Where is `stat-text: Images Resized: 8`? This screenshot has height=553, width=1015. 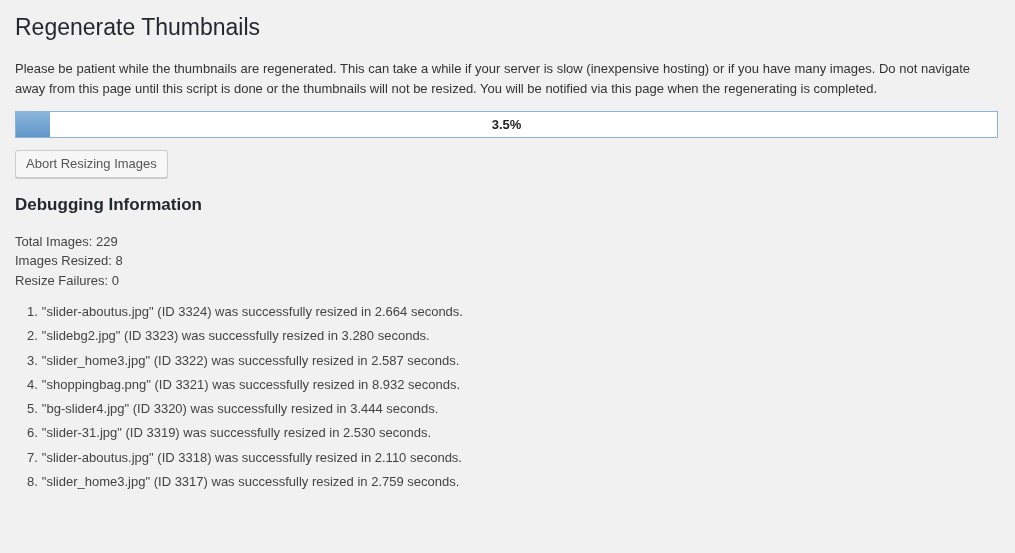 stat-text: Images Resized: 8 is located at coordinates (69, 261).